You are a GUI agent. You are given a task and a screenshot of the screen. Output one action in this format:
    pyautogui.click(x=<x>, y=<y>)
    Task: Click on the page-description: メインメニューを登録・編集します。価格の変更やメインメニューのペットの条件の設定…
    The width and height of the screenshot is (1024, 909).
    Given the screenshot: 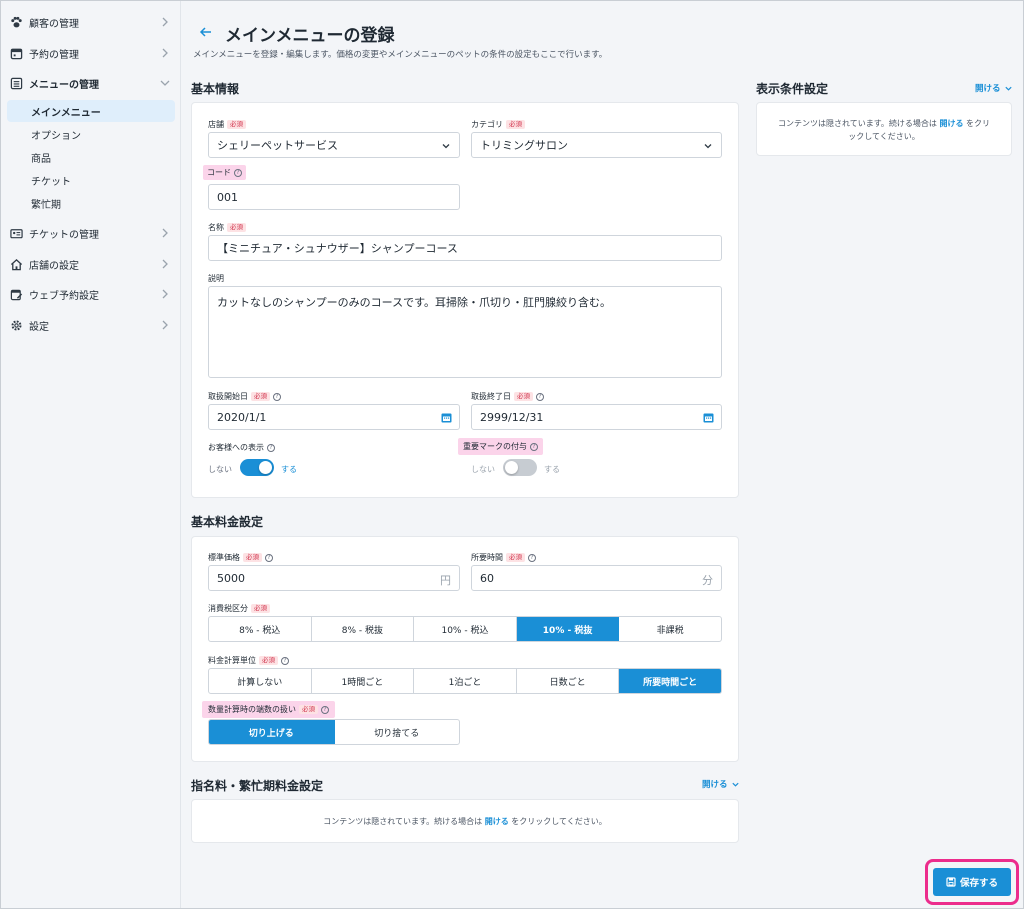 What is the action you would take?
    pyautogui.click(x=400, y=55)
    